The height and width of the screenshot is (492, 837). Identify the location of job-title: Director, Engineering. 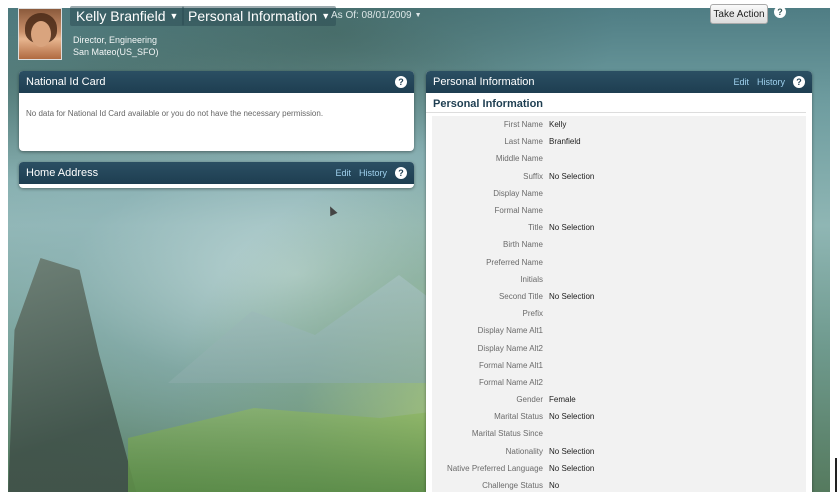
(115, 40).